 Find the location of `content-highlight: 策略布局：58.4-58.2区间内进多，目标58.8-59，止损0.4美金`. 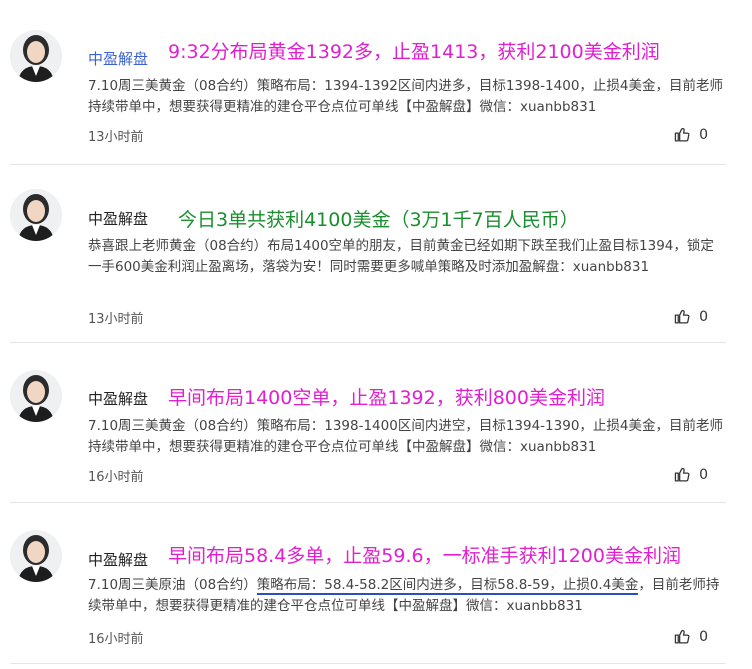

content-highlight: 策略布局：58.4-58.2区间内进多，目标58.8-59，止损0.4美金 is located at coordinates (447, 586).